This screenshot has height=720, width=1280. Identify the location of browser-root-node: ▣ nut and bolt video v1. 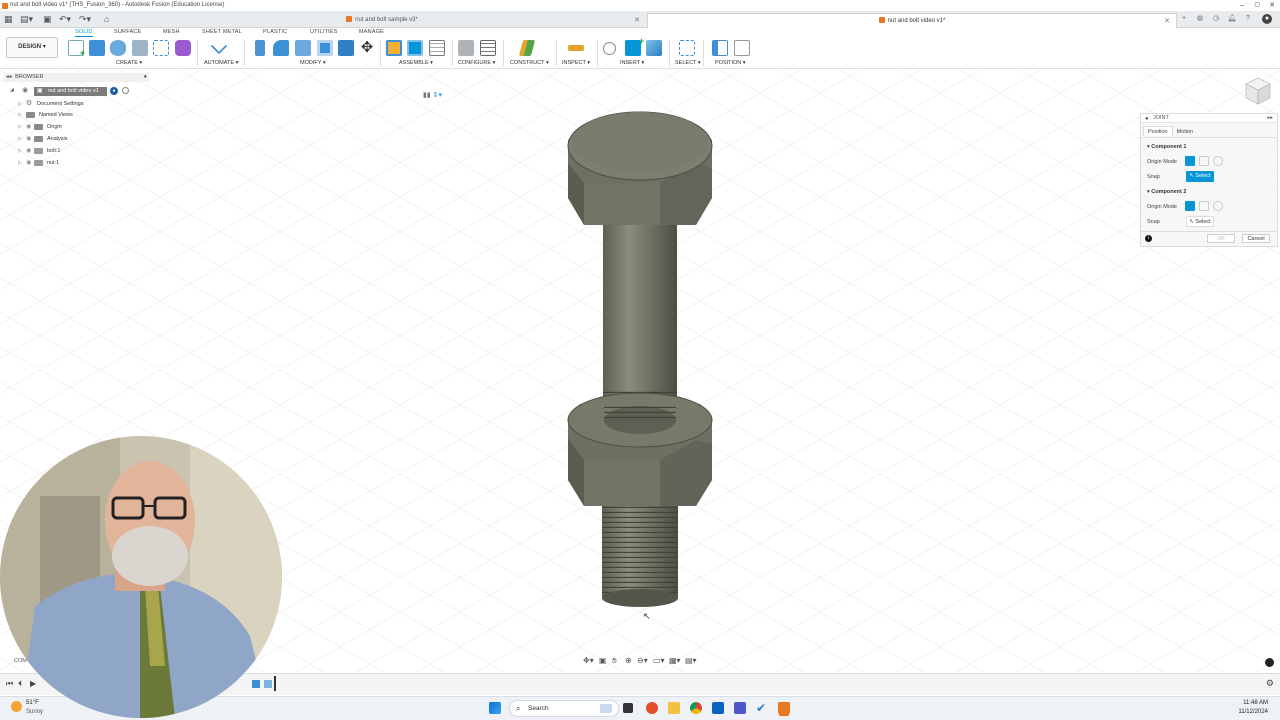
(70, 91).